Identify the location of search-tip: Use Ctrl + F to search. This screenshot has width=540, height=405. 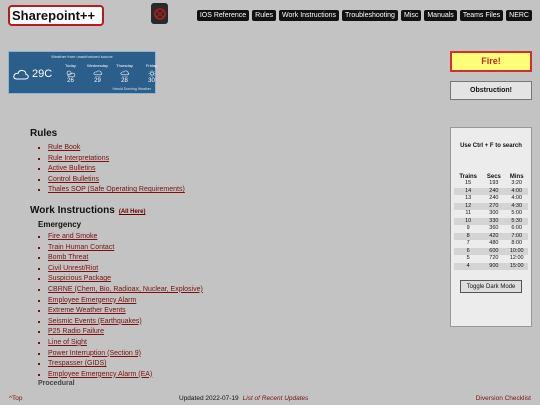
(491, 146).